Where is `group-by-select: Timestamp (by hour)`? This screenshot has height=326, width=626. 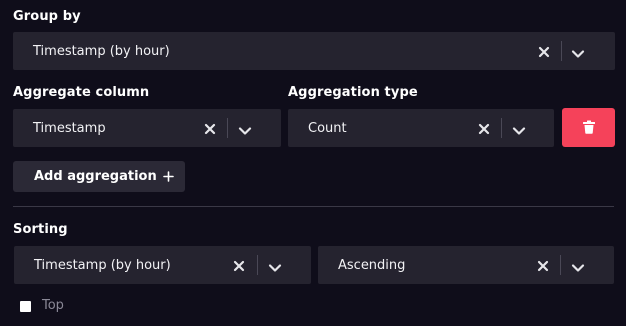
group-by-select: Timestamp (by hour) is located at coordinates (314, 51).